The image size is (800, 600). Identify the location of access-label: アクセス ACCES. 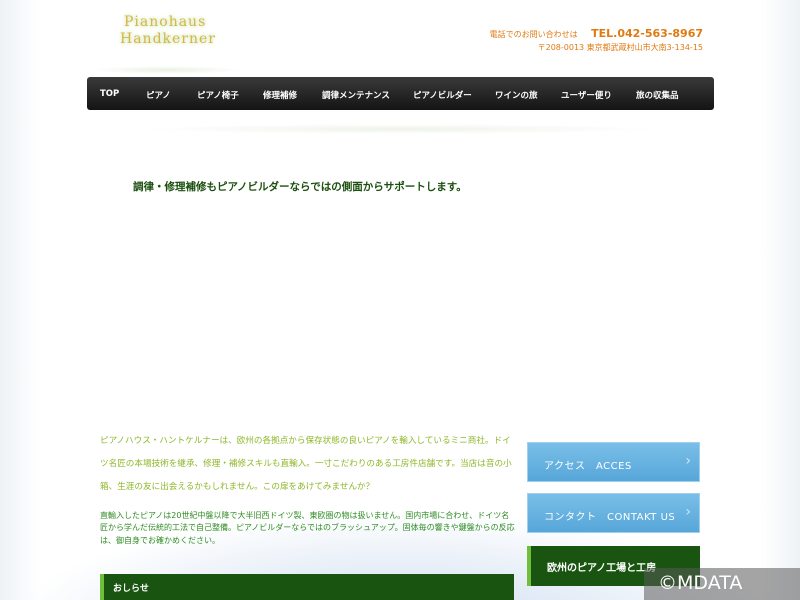
(588, 466).